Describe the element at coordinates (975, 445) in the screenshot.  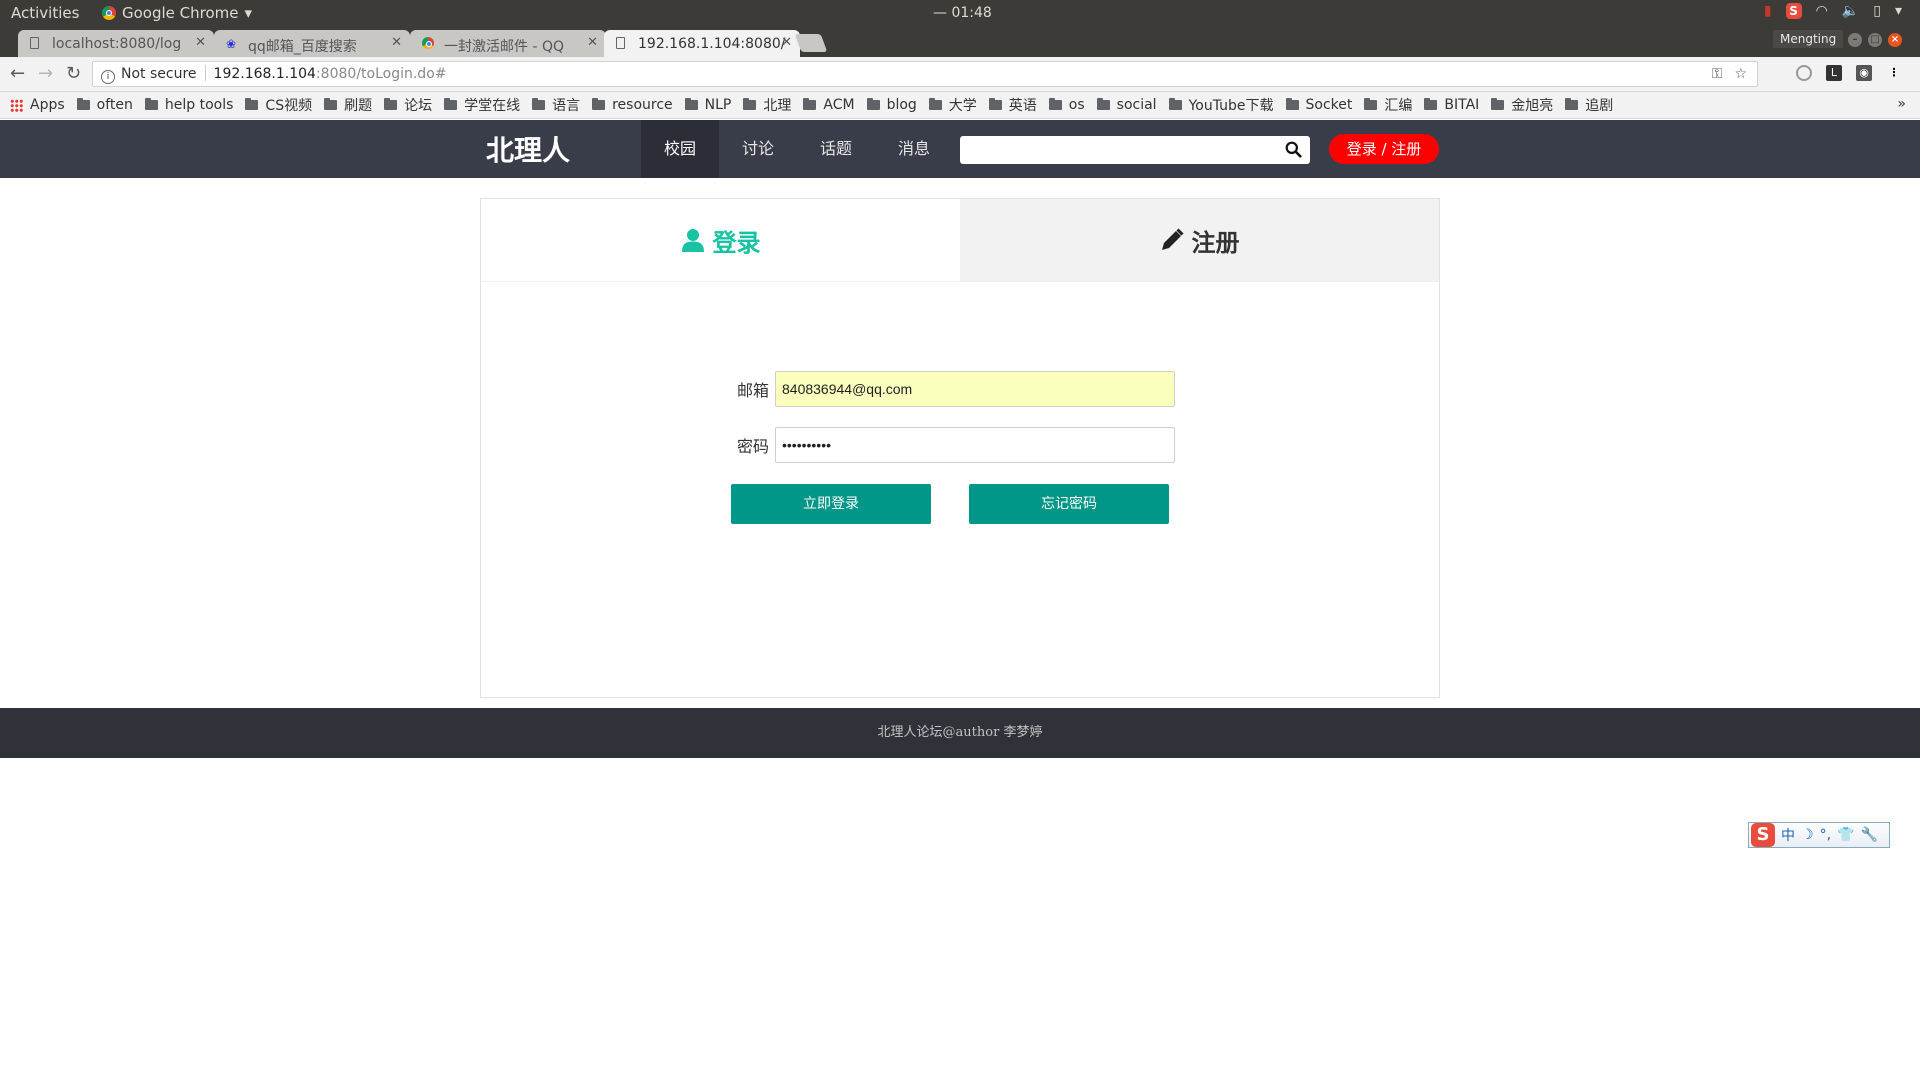
I see `password-field` at that location.